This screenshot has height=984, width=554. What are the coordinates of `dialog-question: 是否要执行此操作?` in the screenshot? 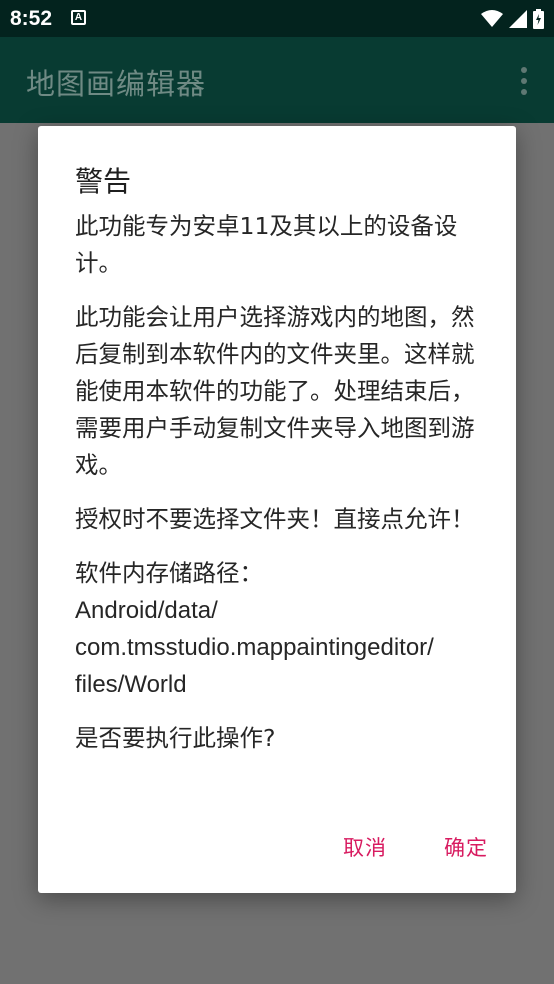 It's located at (175, 738).